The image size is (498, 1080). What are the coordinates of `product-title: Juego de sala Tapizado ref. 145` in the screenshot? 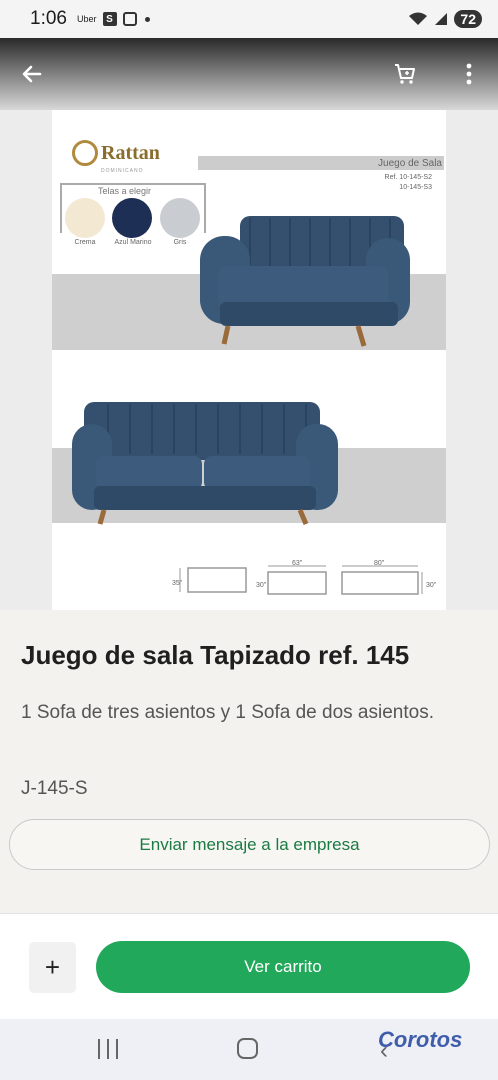 It's located at (215, 655).